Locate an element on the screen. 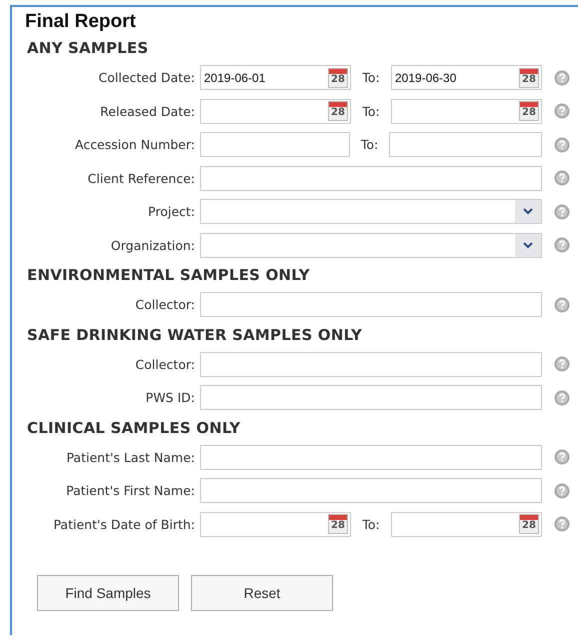  date-field: 2019-06-30 28 is located at coordinates (466, 77).